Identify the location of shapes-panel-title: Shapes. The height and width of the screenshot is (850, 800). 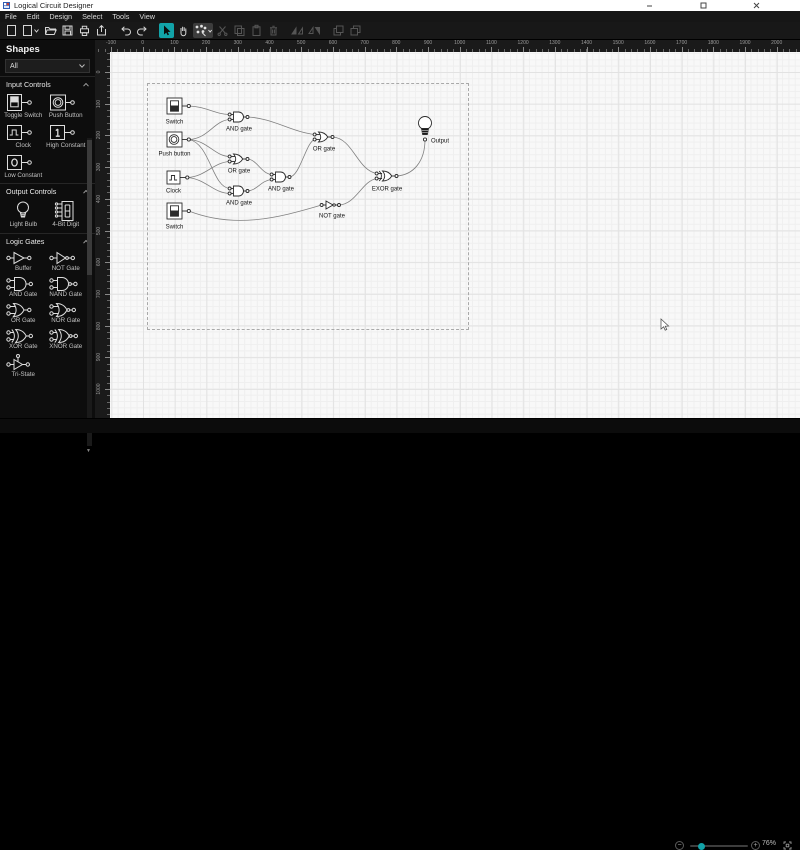
(23, 49).